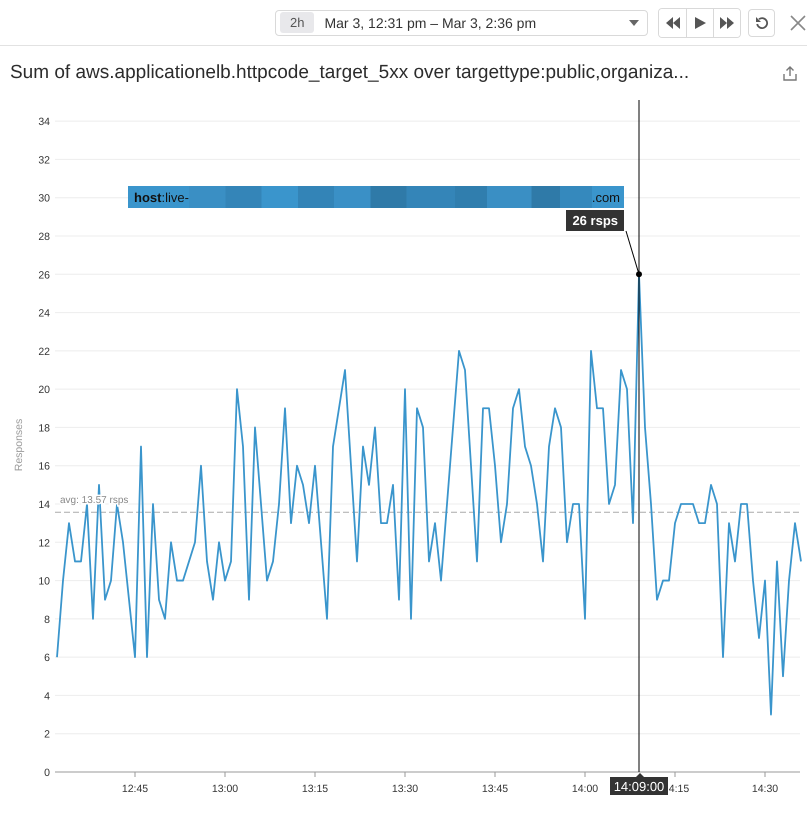 This screenshot has height=819, width=807. What do you see at coordinates (47, 734) in the screenshot?
I see `y-tick-label: 2` at bounding box center [47, 734].